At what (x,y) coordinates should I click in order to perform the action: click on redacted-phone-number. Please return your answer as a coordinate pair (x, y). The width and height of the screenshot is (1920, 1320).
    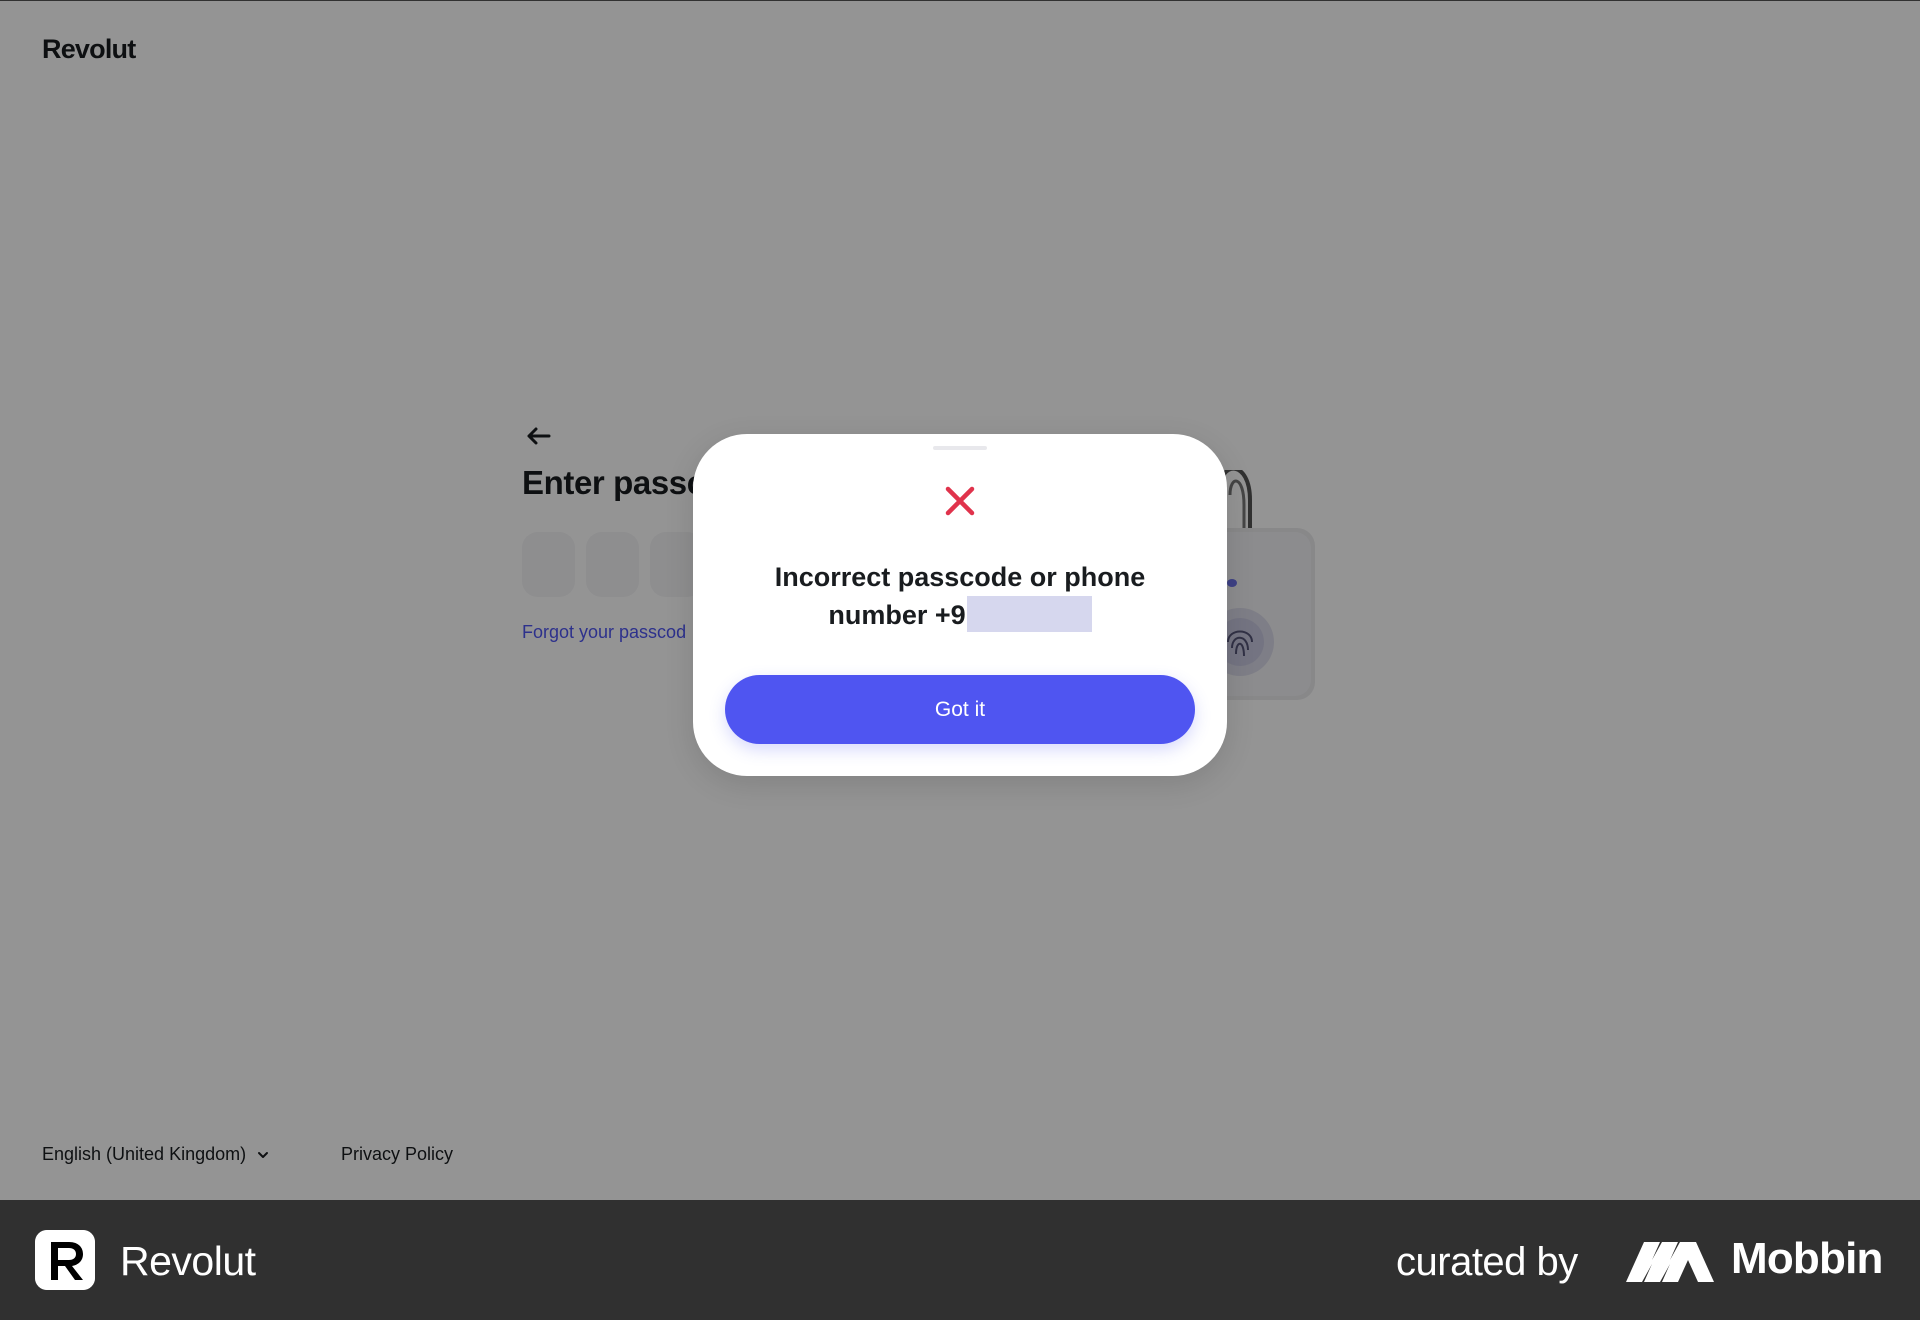
    Looking at the image, I should click on (1029, 614).